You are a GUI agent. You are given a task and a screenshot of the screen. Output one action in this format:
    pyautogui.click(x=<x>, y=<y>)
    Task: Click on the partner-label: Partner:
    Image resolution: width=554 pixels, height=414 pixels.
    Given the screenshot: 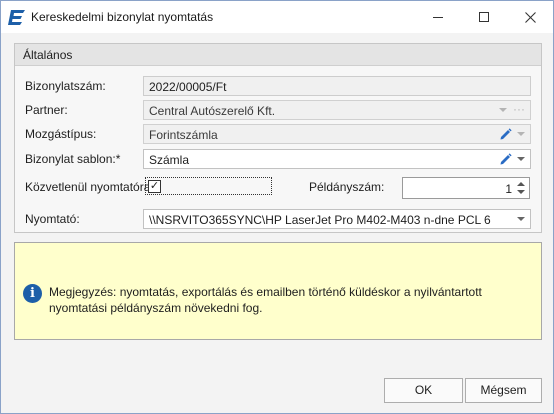 What is the action you would take?
    pyautogui.click(x=46, y=110)
    